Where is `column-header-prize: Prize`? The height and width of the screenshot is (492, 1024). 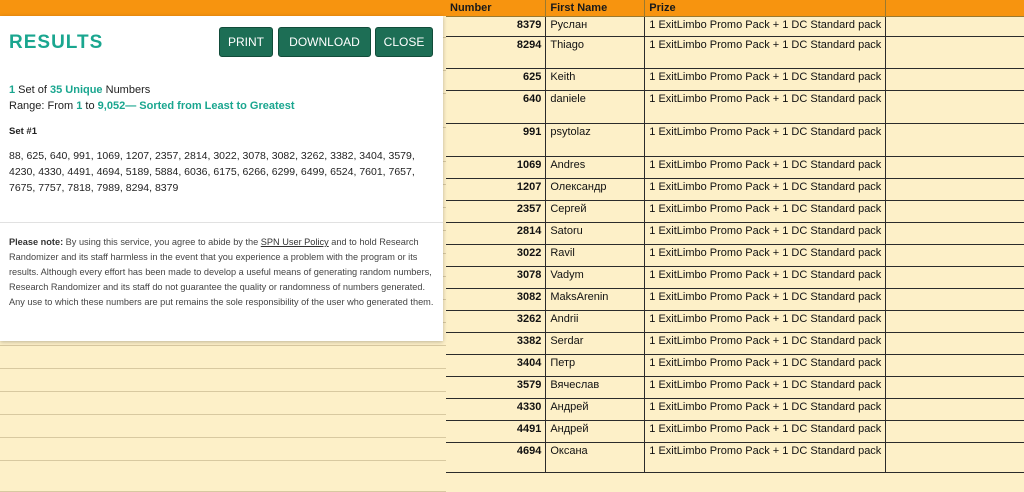 column-header-prize: Prize is located at coordinates (765, 8).